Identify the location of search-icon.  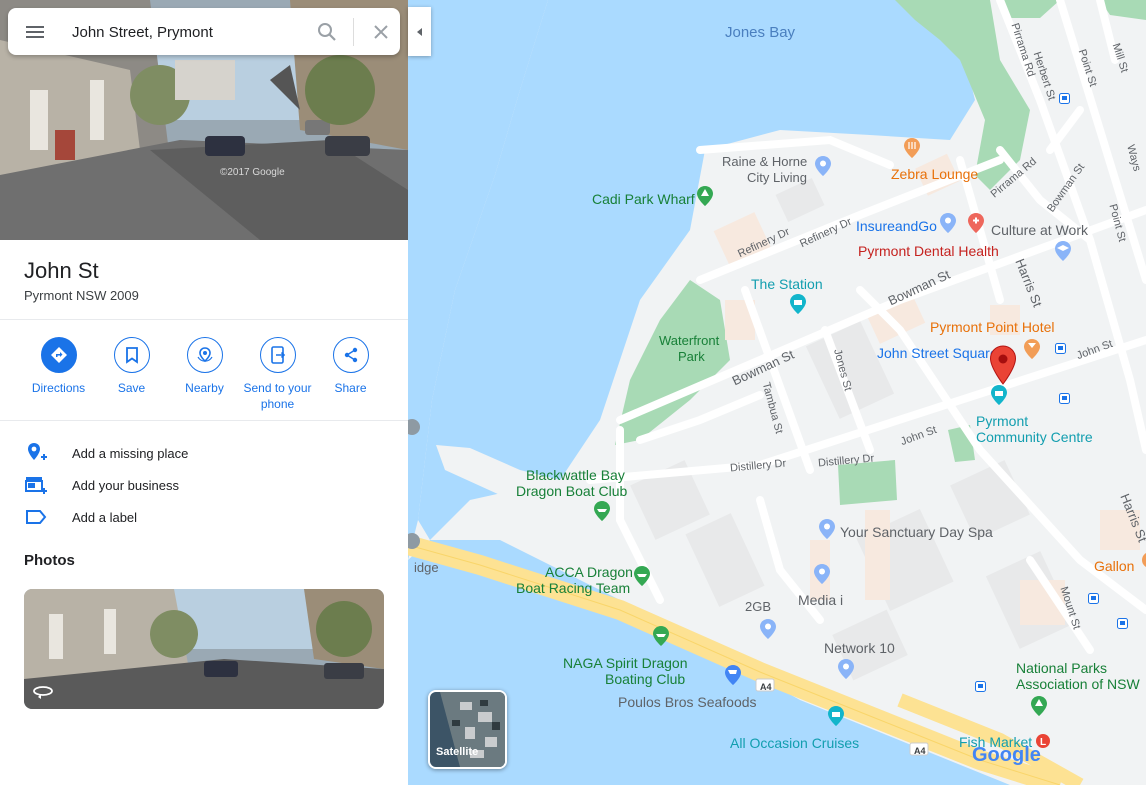
(327, 32).